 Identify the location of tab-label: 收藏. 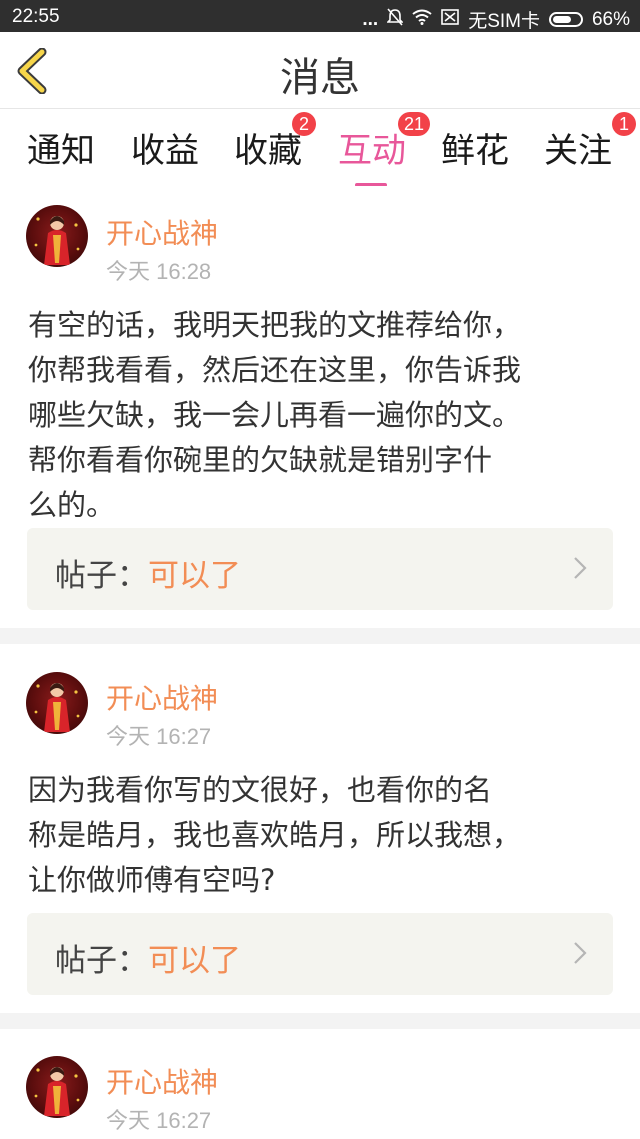
(268, 151).